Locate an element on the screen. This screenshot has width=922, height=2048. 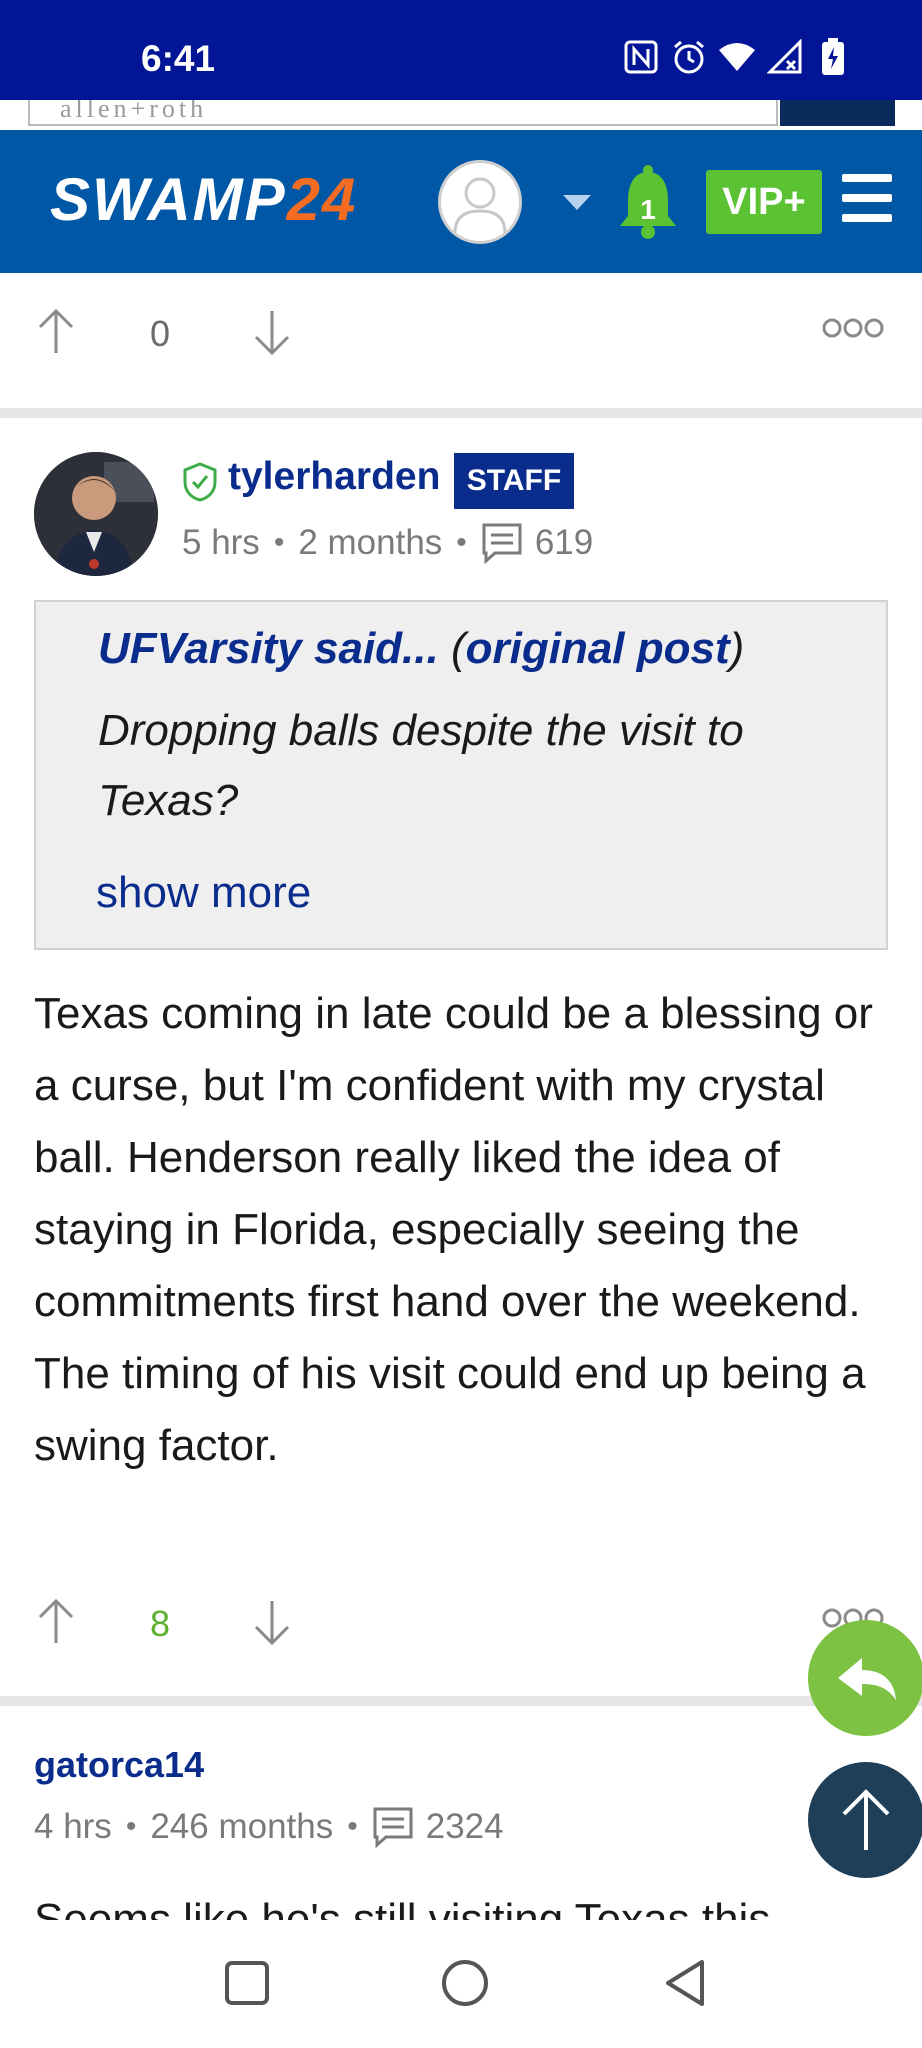
circle-icon is located at coordinates (465, 1983).